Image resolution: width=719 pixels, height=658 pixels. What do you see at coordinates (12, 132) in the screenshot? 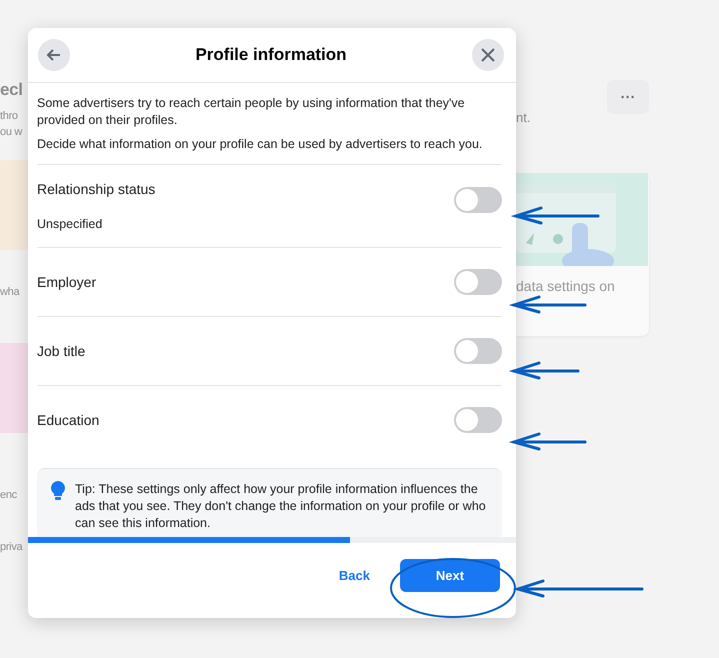
I see `background-text: ou w` at bounding box center [12, 132].